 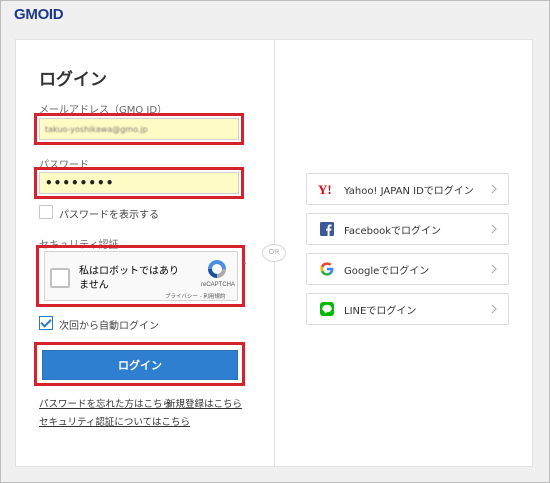 What do you see at coordinates (327, 269) in the screenshot?
I see `google-icon` at bounding box center [327, 269].